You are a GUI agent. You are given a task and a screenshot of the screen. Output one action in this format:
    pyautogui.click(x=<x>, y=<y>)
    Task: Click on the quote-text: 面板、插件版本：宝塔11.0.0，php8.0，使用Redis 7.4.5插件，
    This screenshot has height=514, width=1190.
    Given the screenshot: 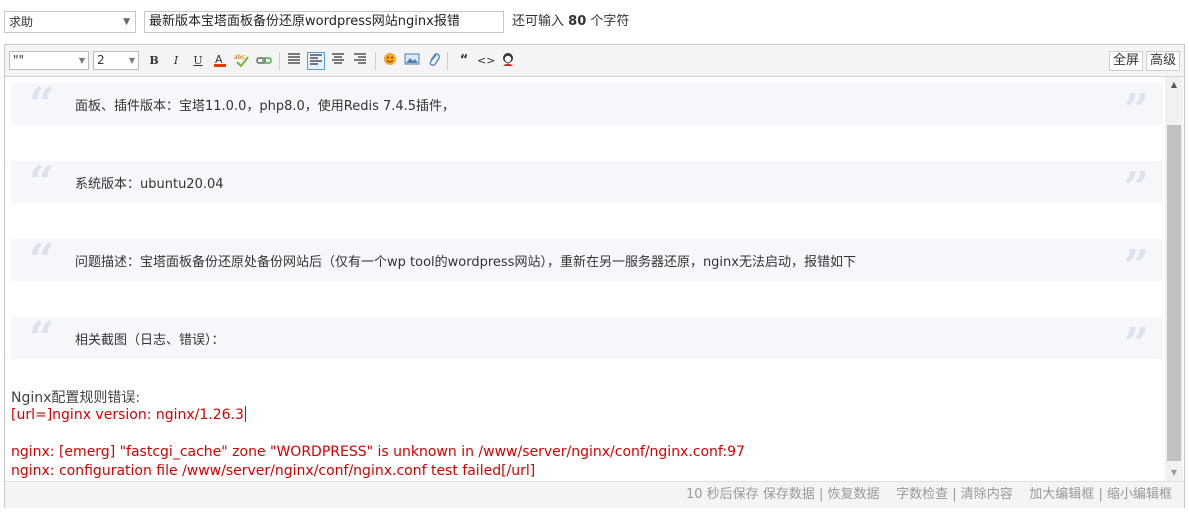 What is the action you would take?
    pyautogui.click(x=265, y=106)
    